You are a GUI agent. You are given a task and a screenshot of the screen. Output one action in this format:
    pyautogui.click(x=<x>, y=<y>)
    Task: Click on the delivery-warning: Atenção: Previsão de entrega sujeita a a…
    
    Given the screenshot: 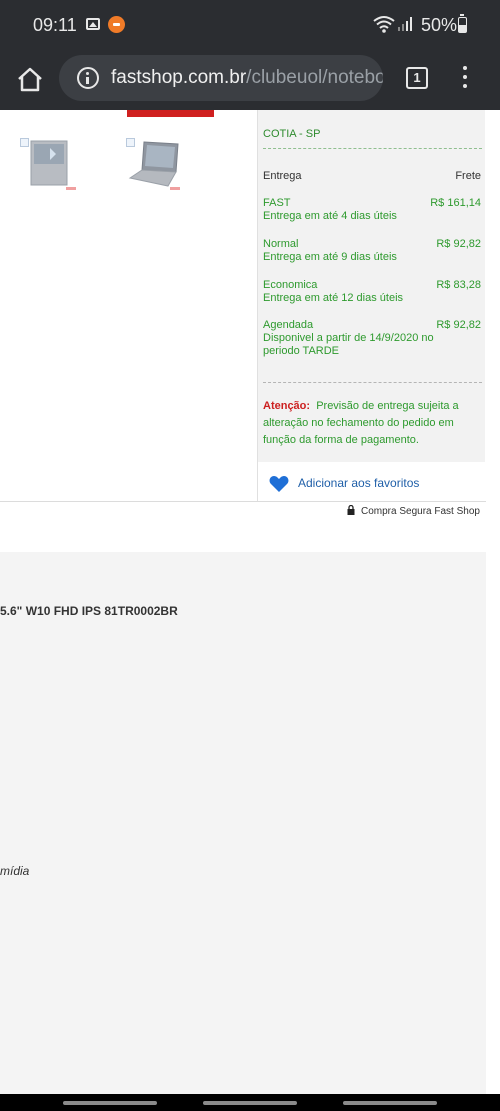 What is the action you would take?
    pyautogui.click(x=370, y=423)
    